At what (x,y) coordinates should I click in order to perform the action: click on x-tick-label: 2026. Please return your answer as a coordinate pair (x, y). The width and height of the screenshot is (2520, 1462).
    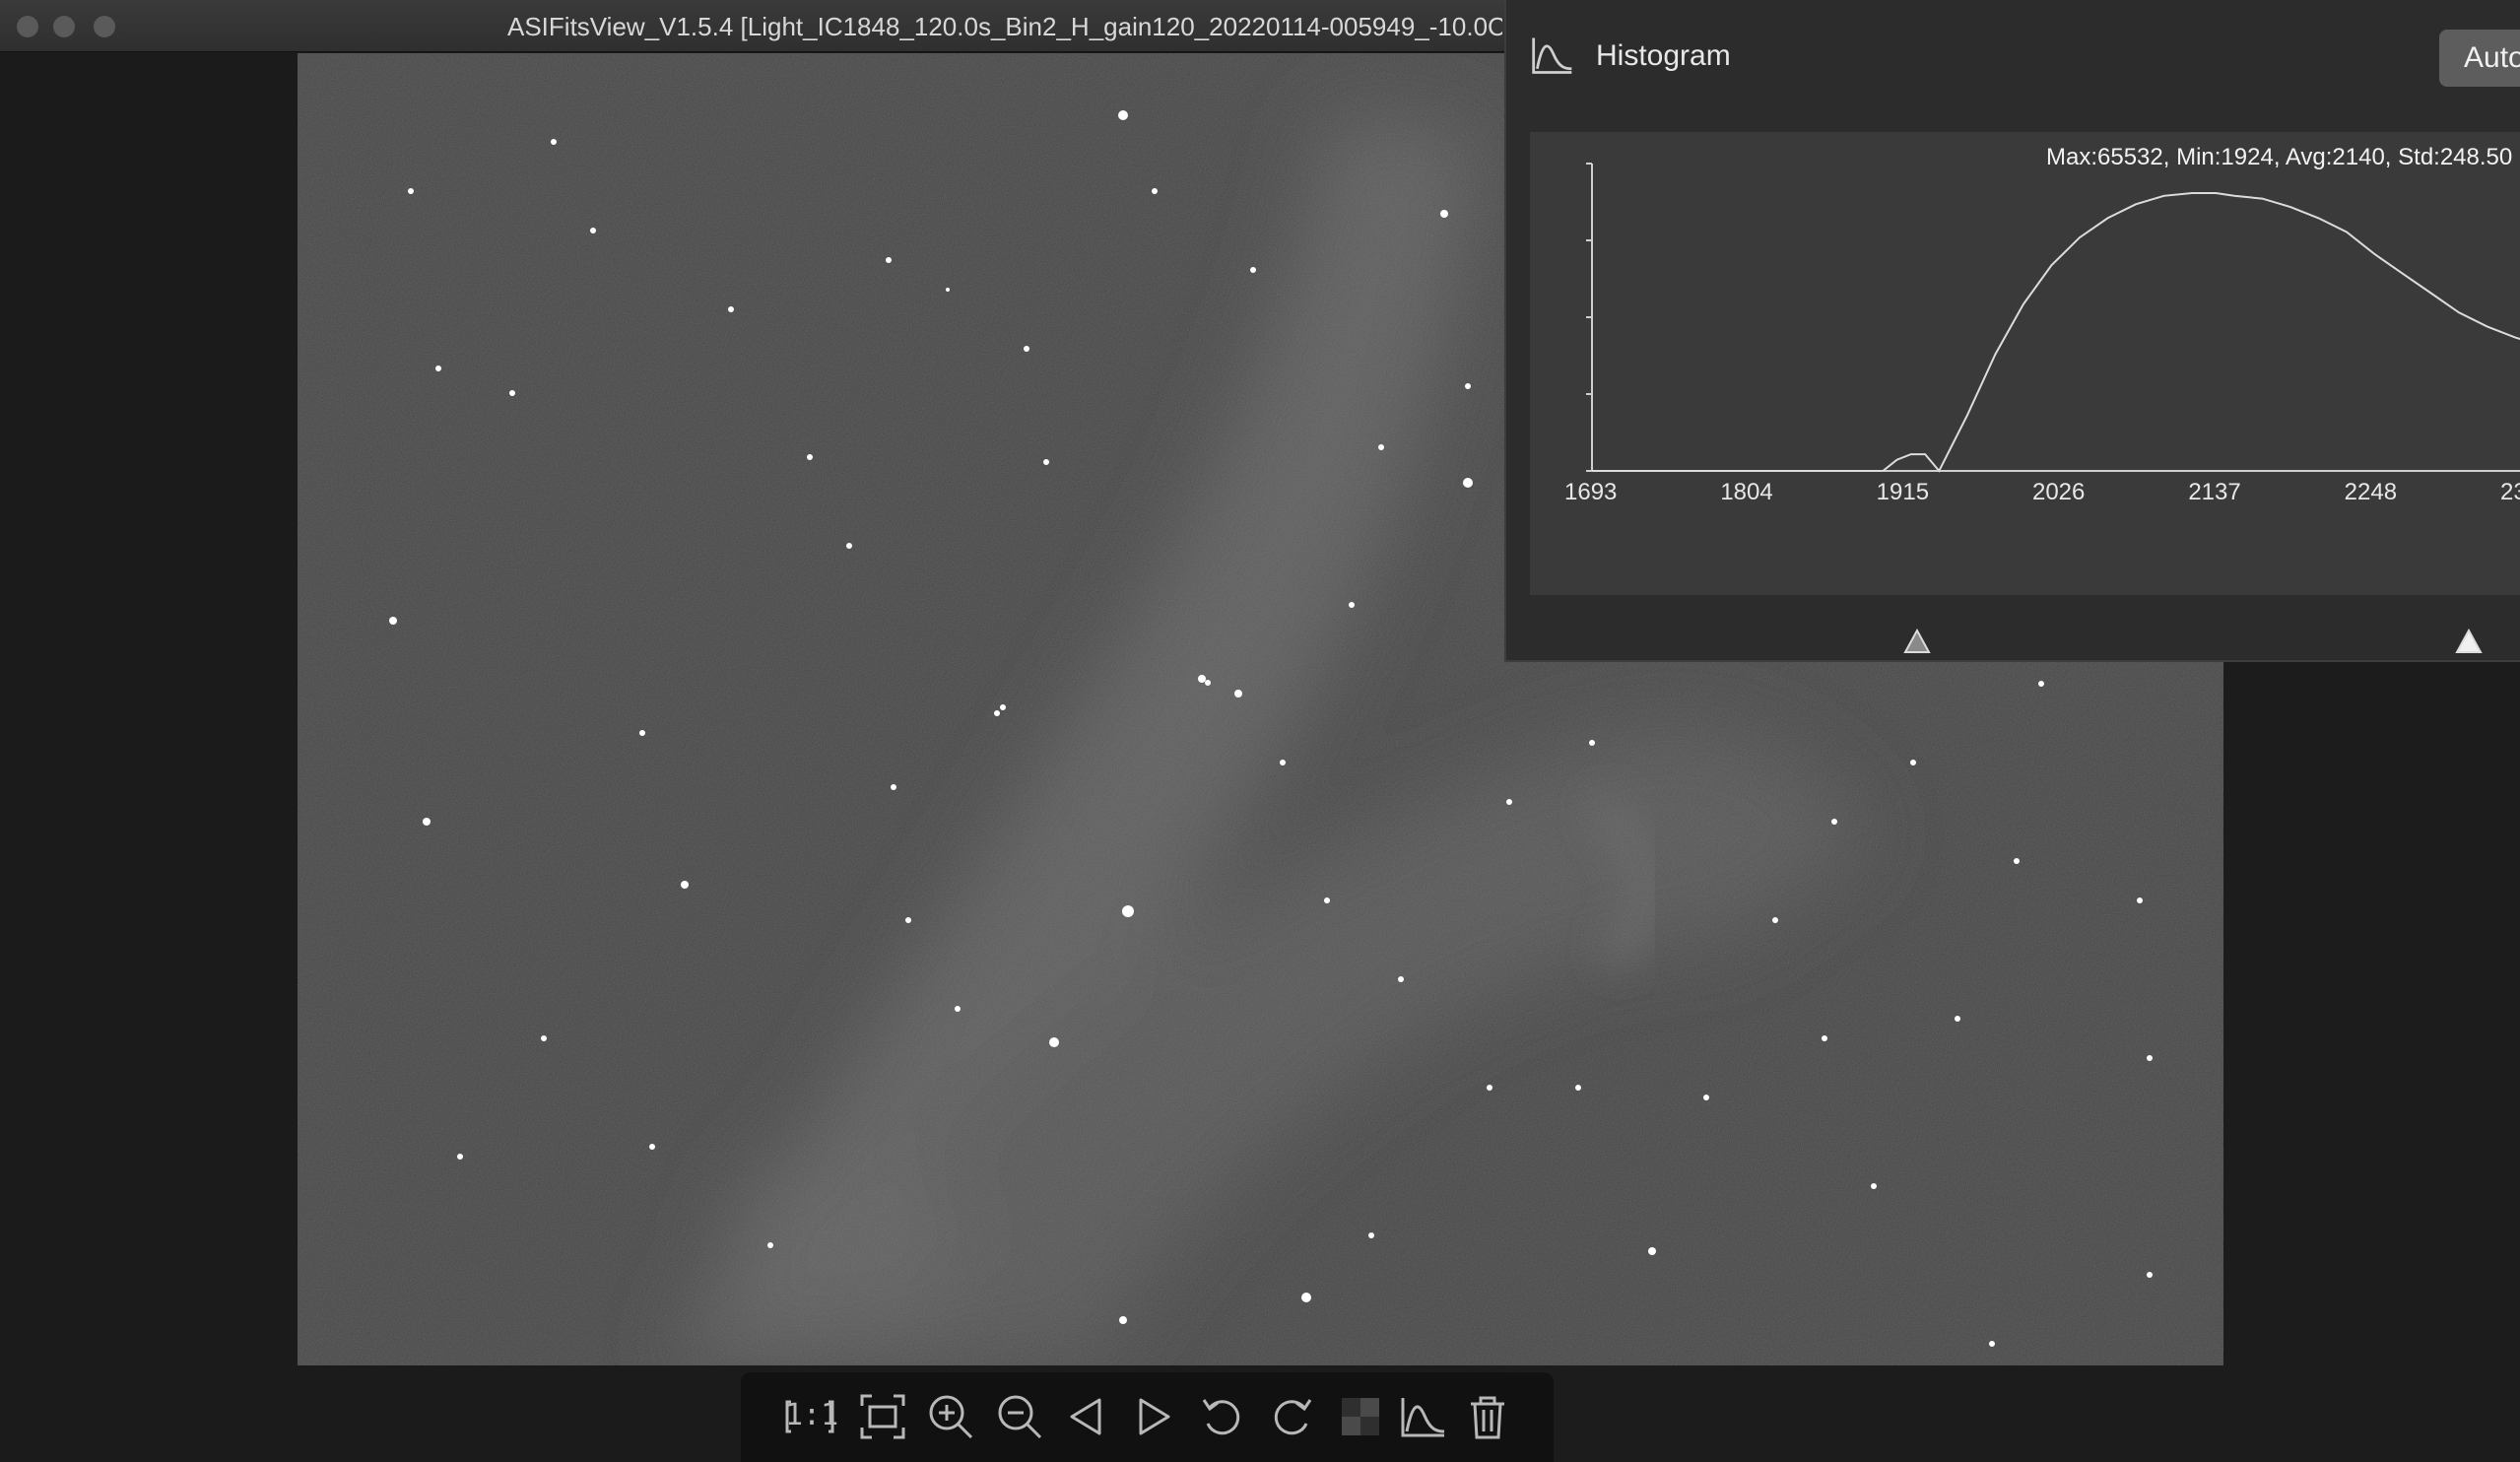
    Looking at the image, I should click on (2058, 492).